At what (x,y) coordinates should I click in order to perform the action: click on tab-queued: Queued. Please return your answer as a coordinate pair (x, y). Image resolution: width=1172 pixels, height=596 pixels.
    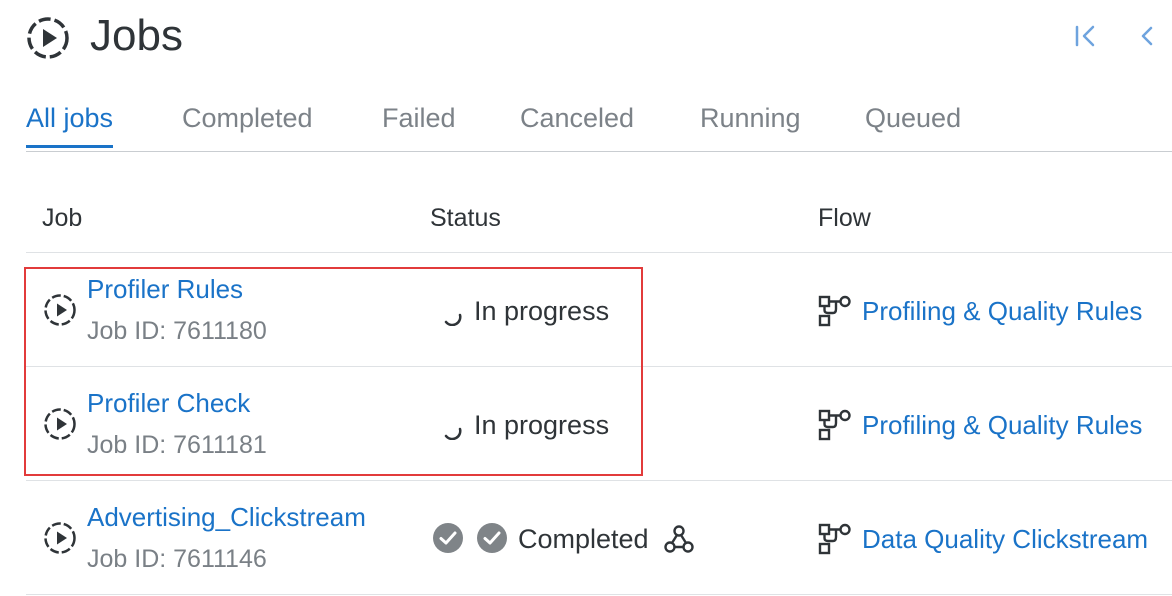
    Looking at the image, I should click on (913, 122).